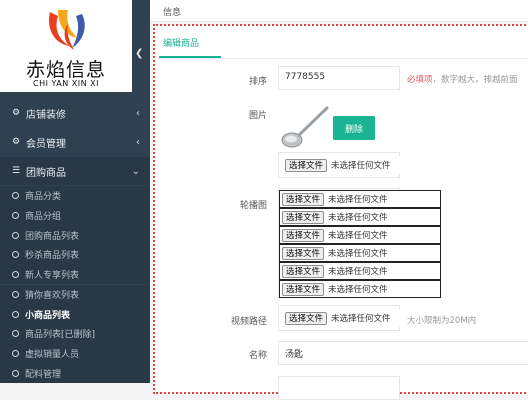 The image size is (528, 400). What do you see at coordinates (257, 82) in the screenshot?
I see `sort-label: 排序` at bounding box center [257, 82].